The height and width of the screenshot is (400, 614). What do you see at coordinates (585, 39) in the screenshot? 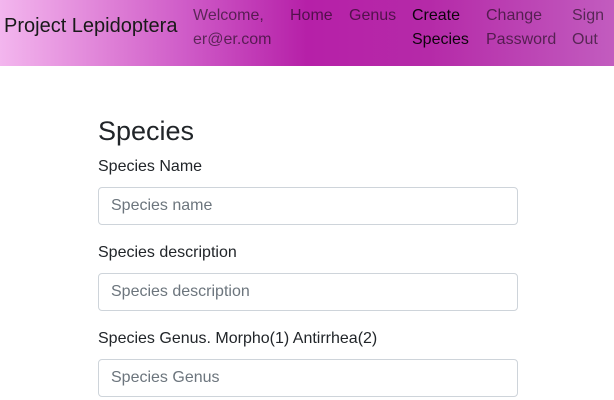
I see `nav-signout-label-line2: Out` at bounding box center [585, 39].